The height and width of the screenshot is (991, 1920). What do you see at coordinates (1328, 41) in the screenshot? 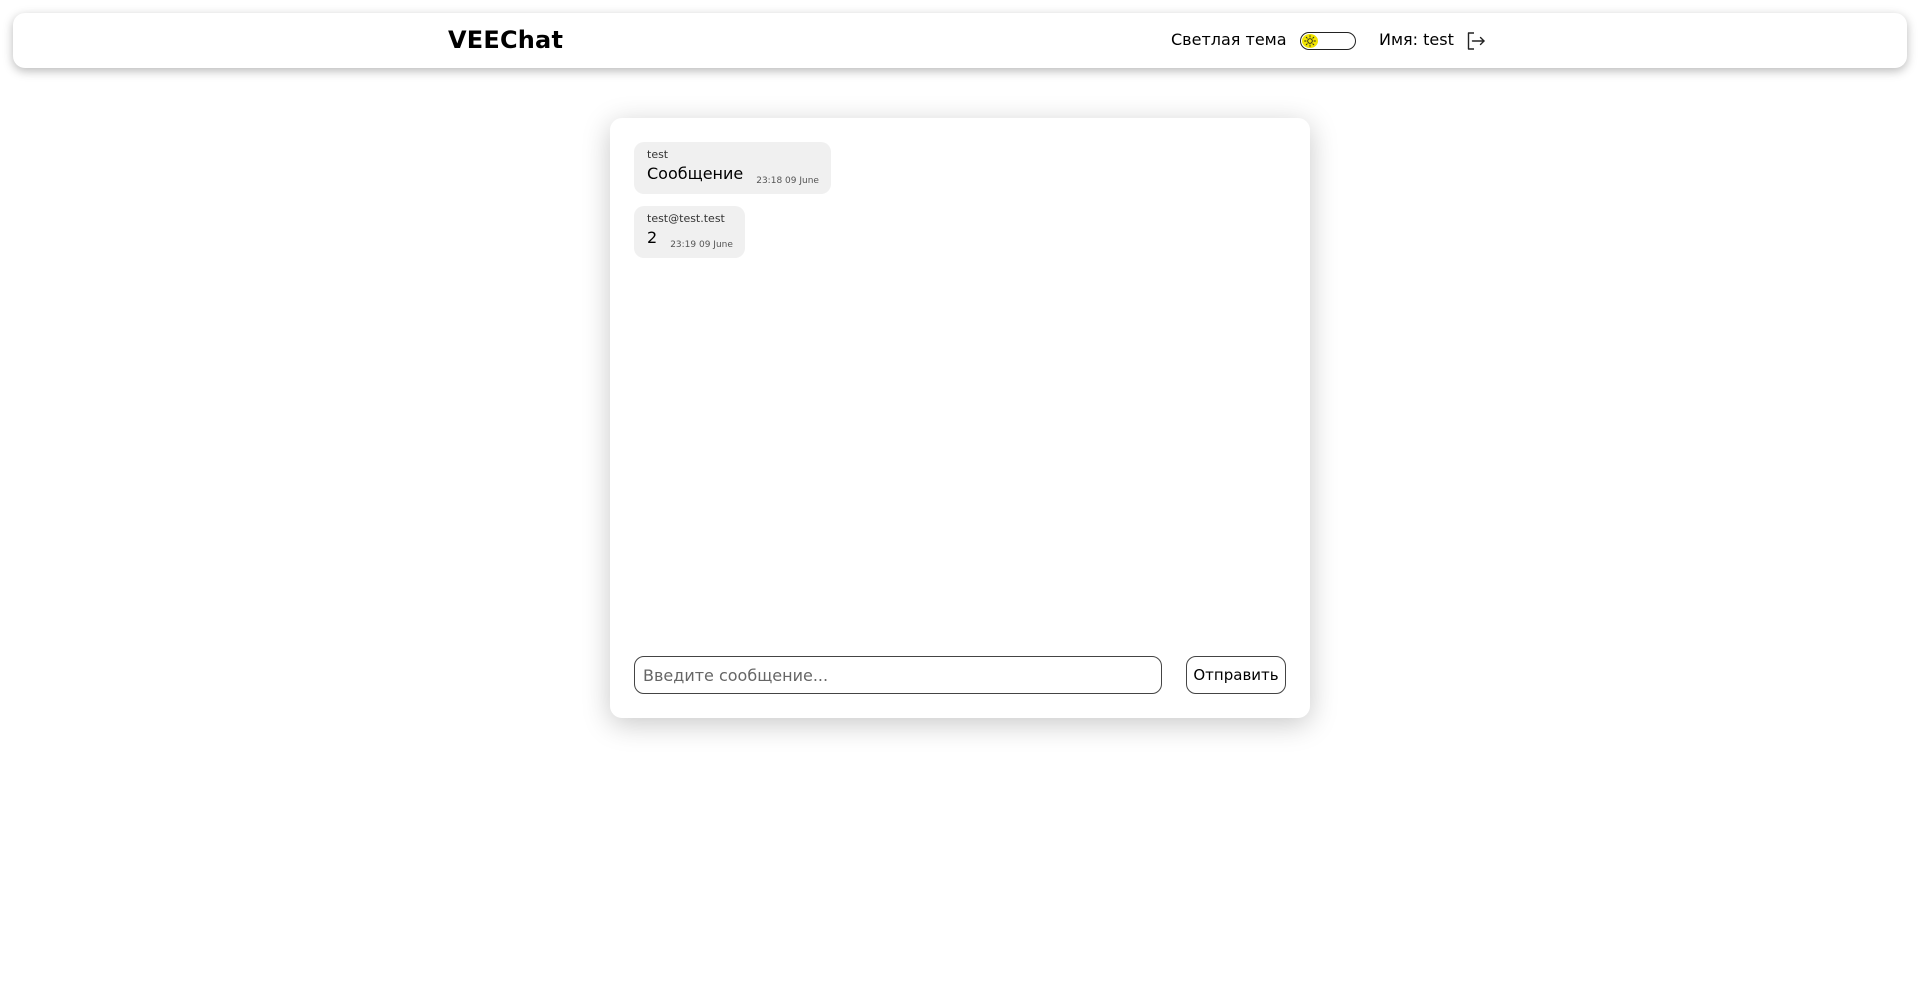
I see `theme-toggle` at bounding box center [1328, 41].